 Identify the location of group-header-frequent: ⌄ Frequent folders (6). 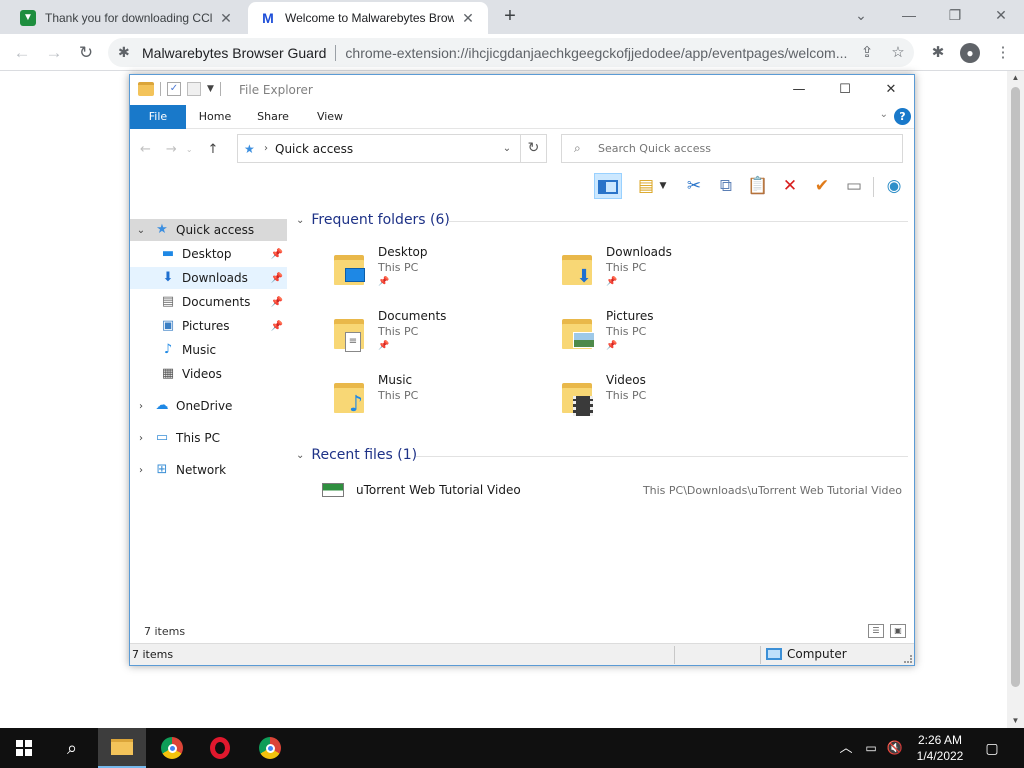
(373, 220).